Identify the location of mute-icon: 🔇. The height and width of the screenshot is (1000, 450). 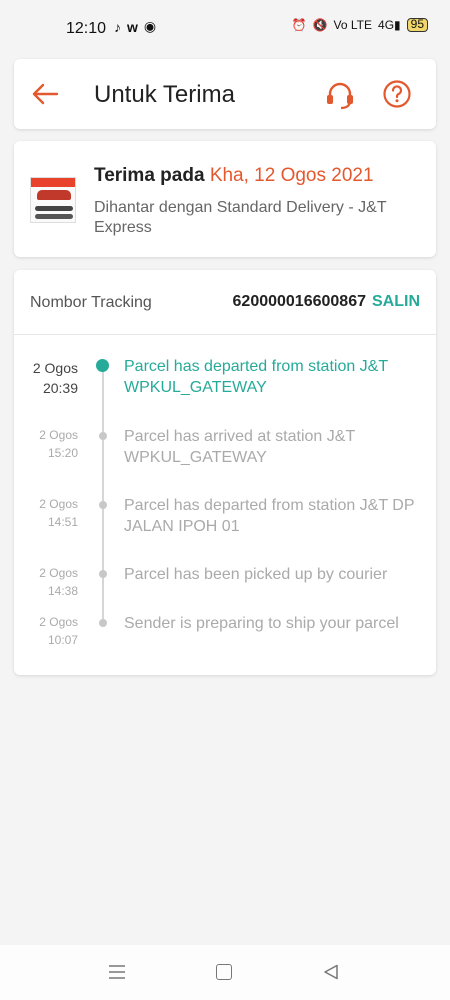
(320, 25).